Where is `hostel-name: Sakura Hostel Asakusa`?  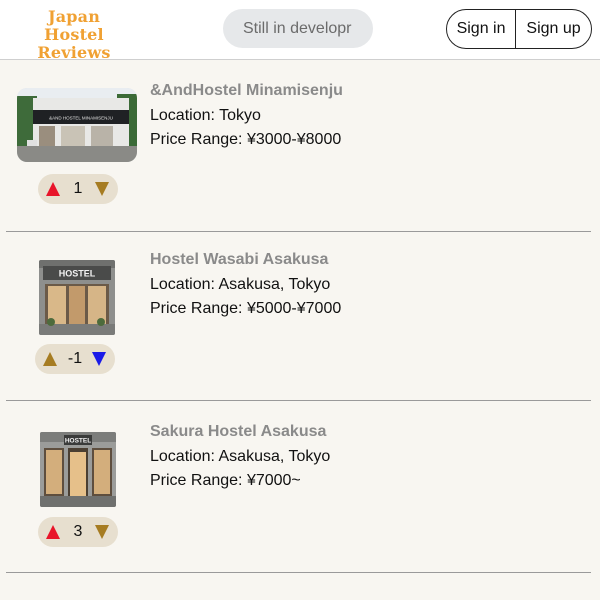 hostel-name: Sakura Hostel Asakusa is located at coordinates (238, 432).